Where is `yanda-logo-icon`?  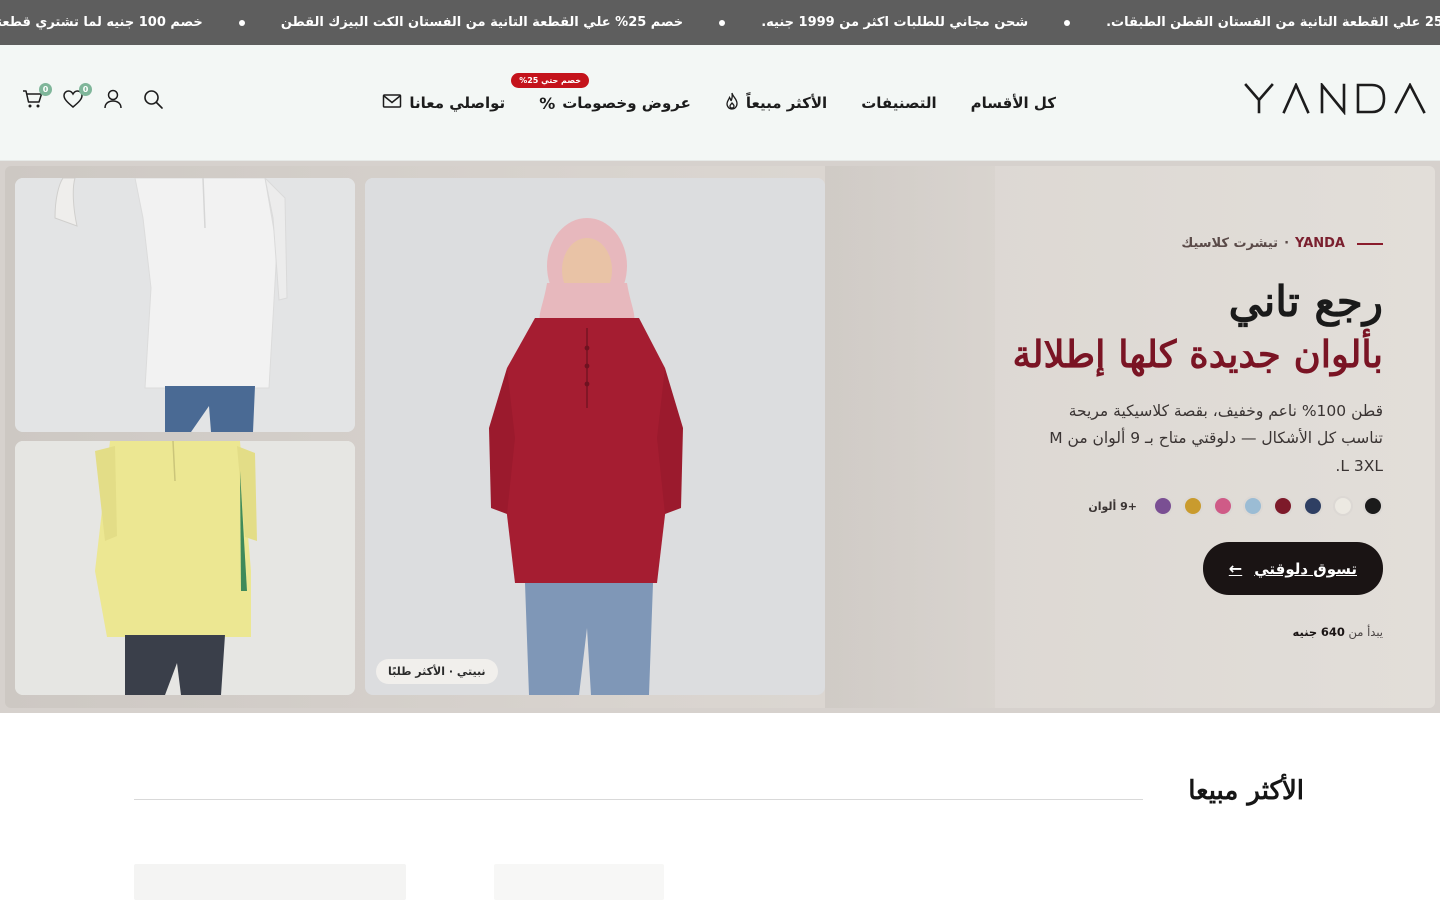 yanda-logo-icon is located at coordinates (1335, 99).